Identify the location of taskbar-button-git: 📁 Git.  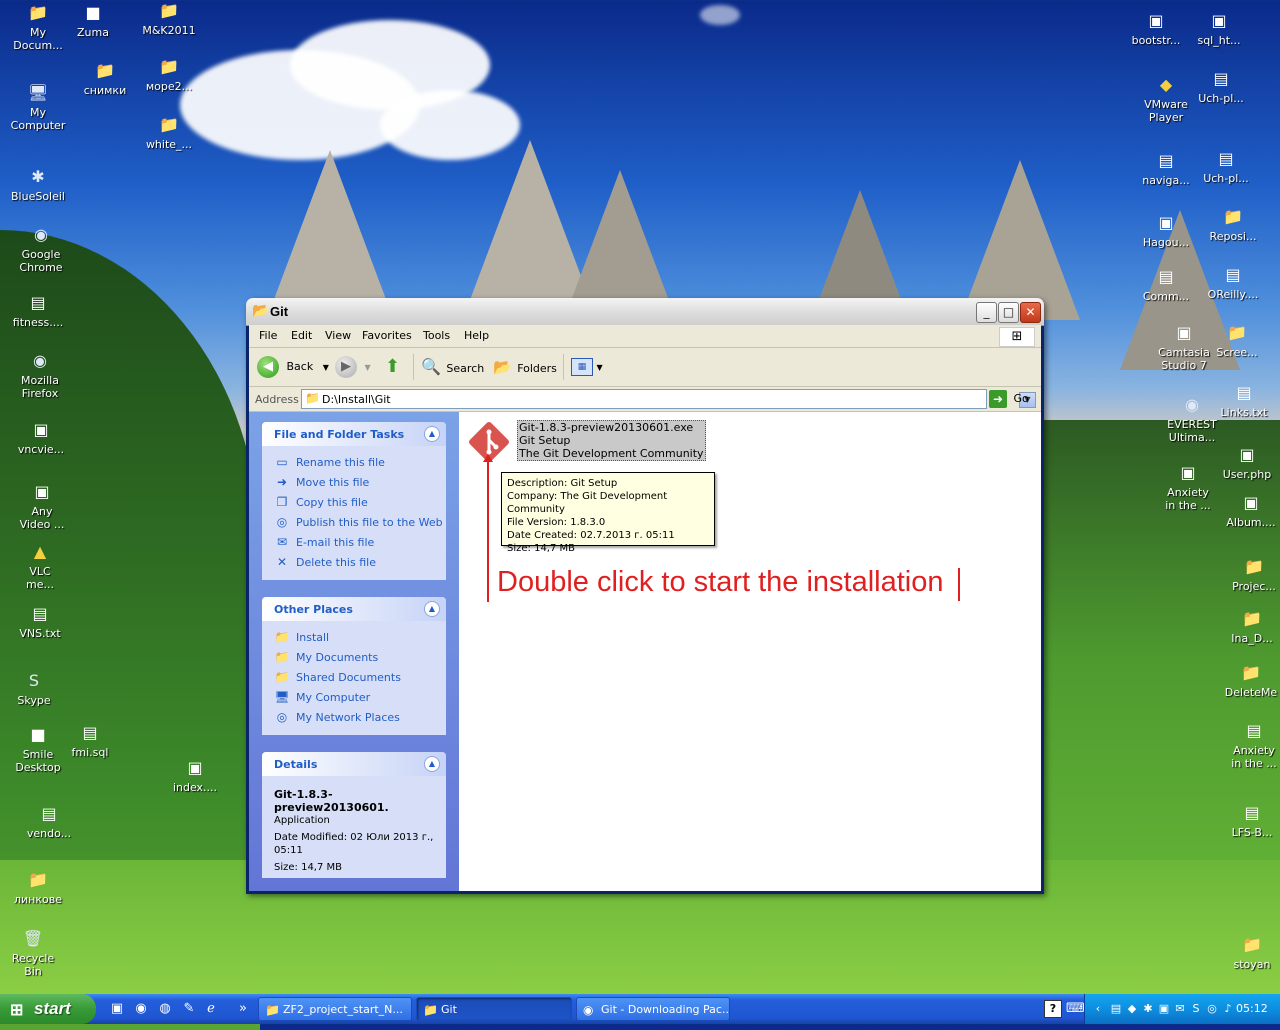
(494, 1009).